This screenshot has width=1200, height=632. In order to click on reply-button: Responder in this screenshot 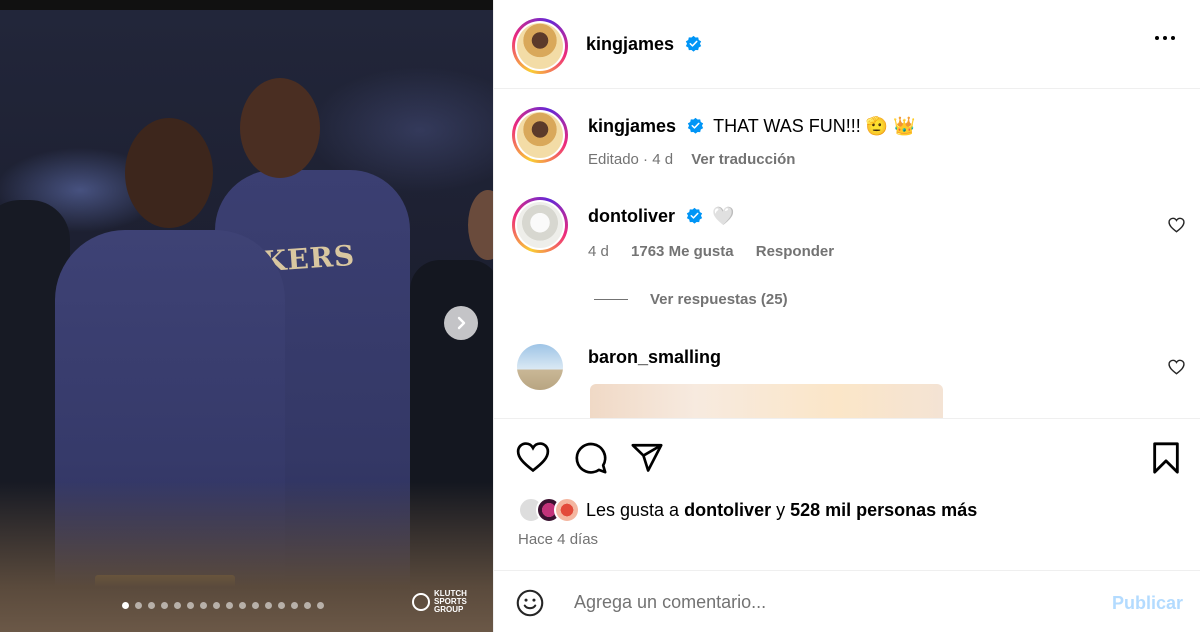, I will do `click(795, 251)`.